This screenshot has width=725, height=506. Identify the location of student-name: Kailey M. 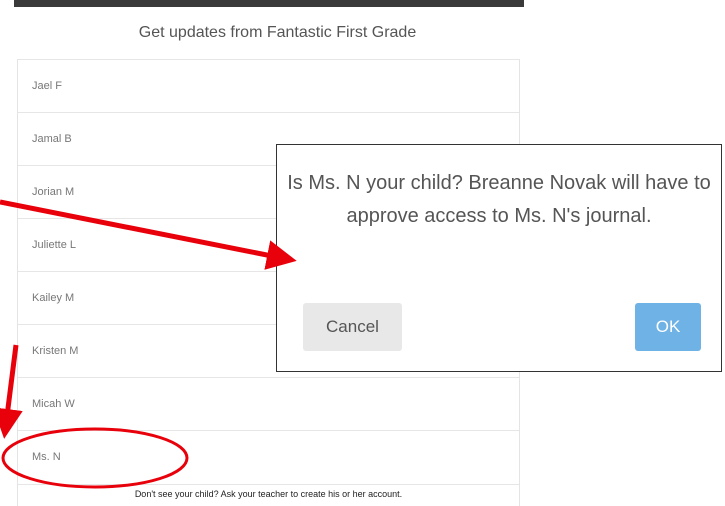
(53, 298).